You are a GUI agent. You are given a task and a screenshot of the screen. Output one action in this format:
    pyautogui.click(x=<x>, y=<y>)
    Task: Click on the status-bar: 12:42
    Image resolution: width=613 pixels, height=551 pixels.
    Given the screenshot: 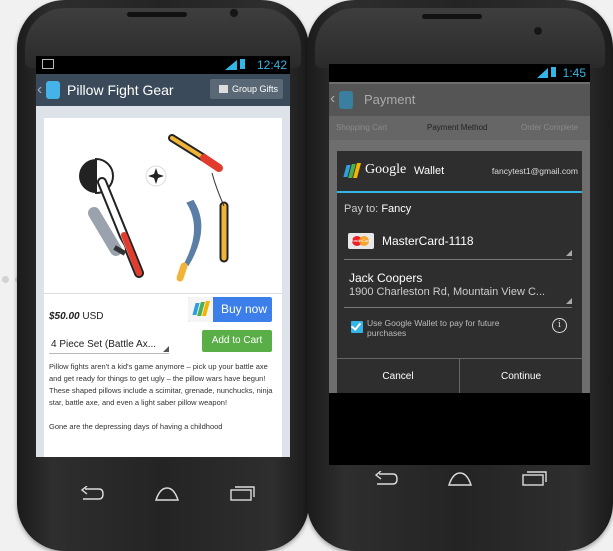 What is the action you would take?
    pyautogui.click(x=163, y=65)
    